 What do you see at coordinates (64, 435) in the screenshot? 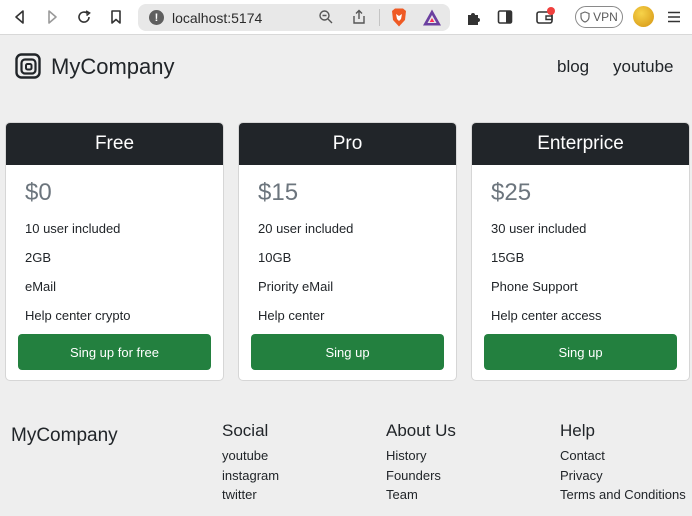
I see `footer-brand: MyCompany` at bounding box center [64, 435].